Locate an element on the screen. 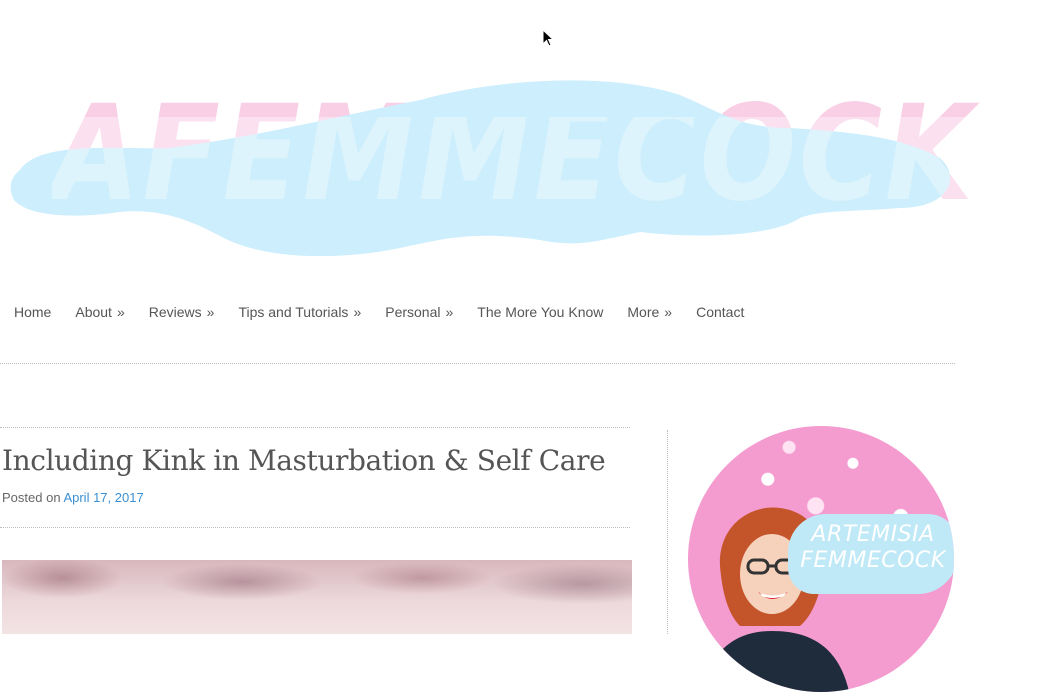  nav-item-label: Home is located at coordinates (33, 312).